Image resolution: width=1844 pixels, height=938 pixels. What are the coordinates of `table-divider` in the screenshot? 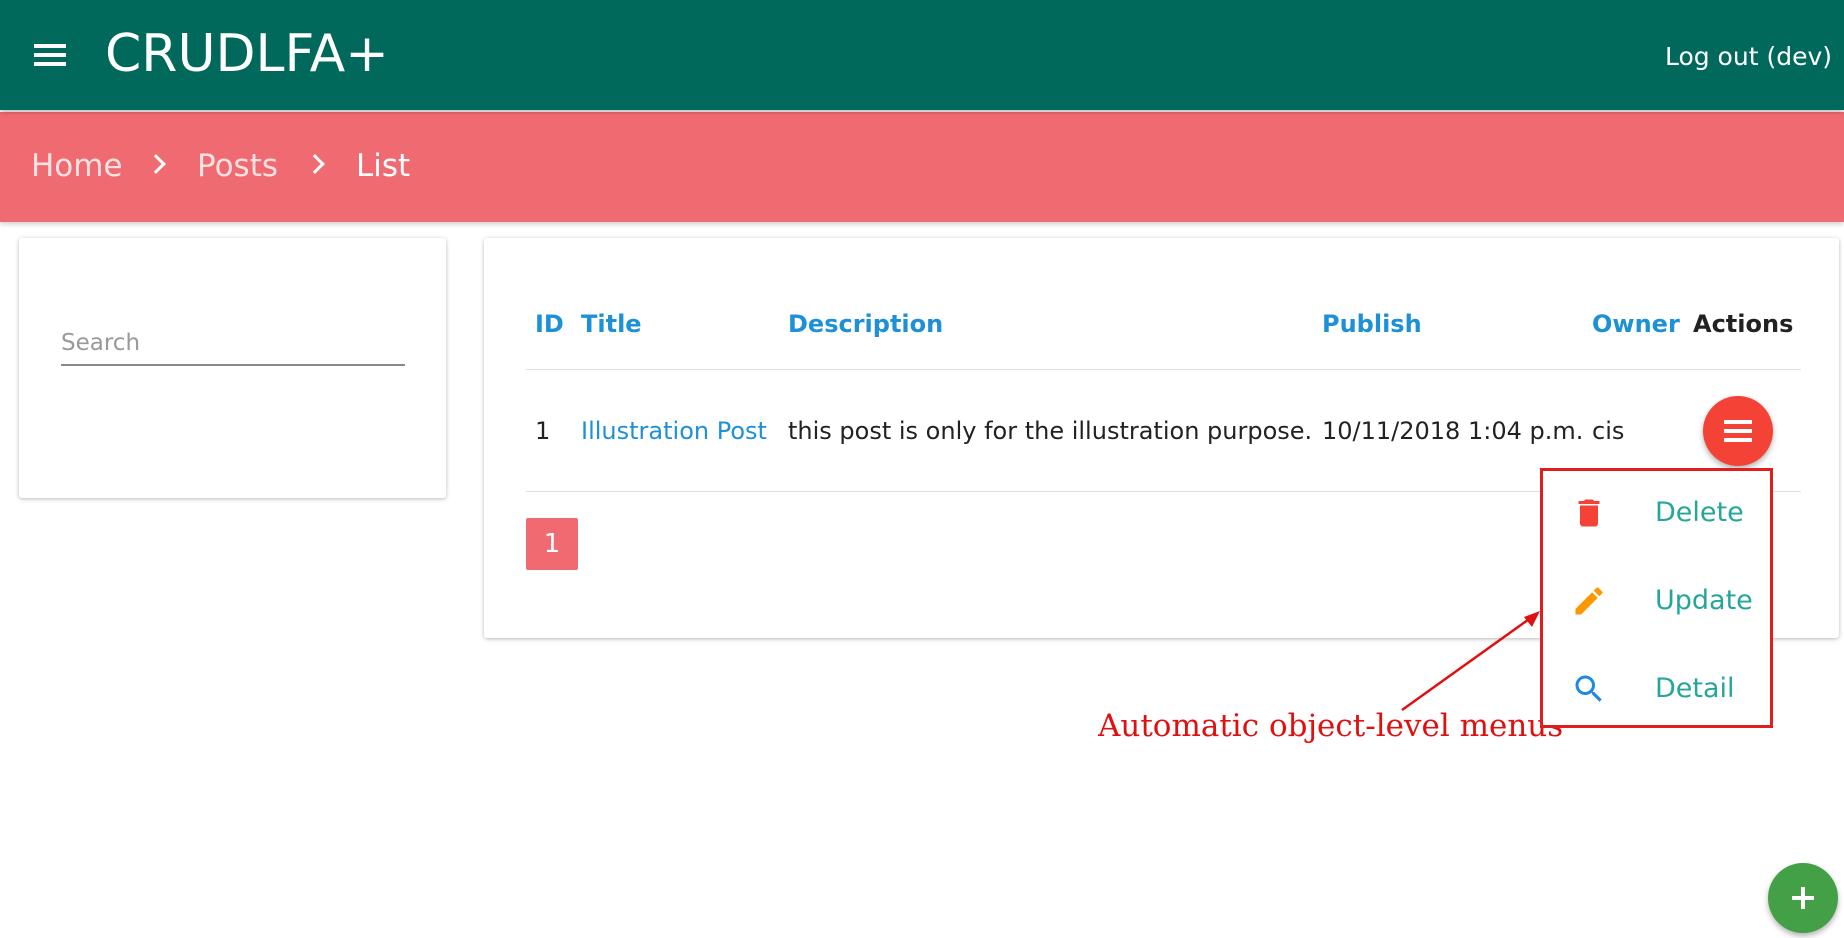 It's located at (1163, 369).